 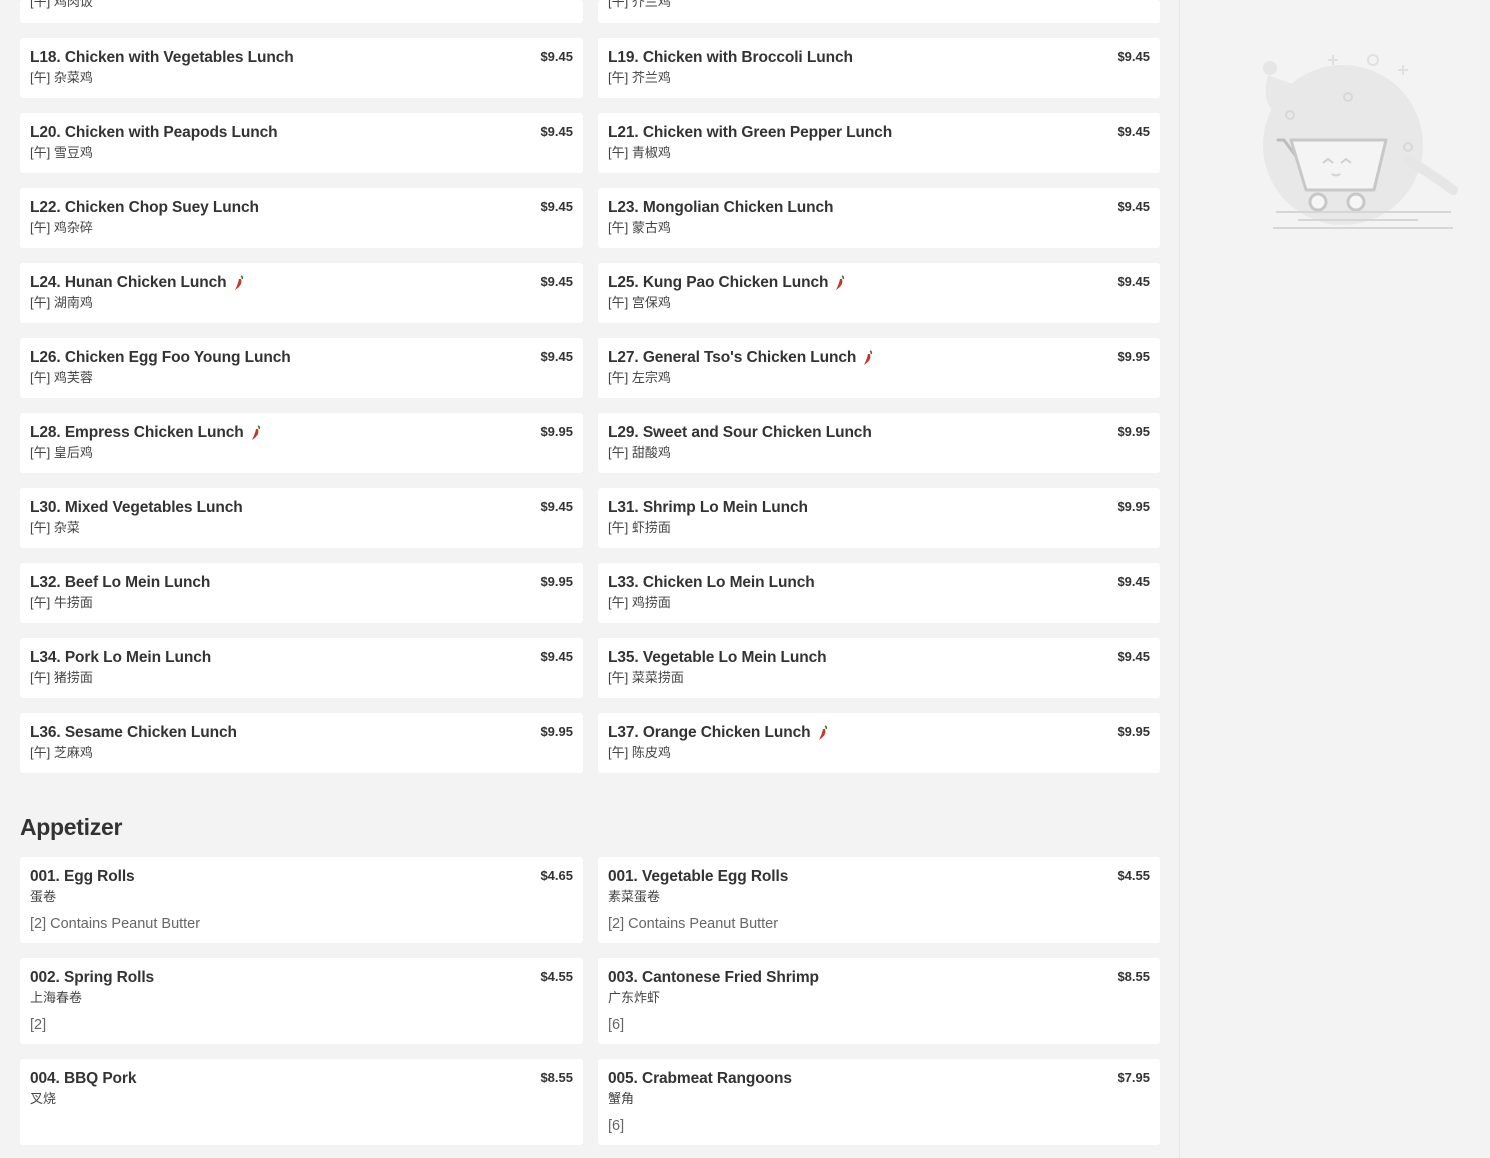 I want to click on menu-item-card: L25. Kung Pao Chicken Lunch $9.45 [午] 宫保鸡, so click(x=879, y=293).